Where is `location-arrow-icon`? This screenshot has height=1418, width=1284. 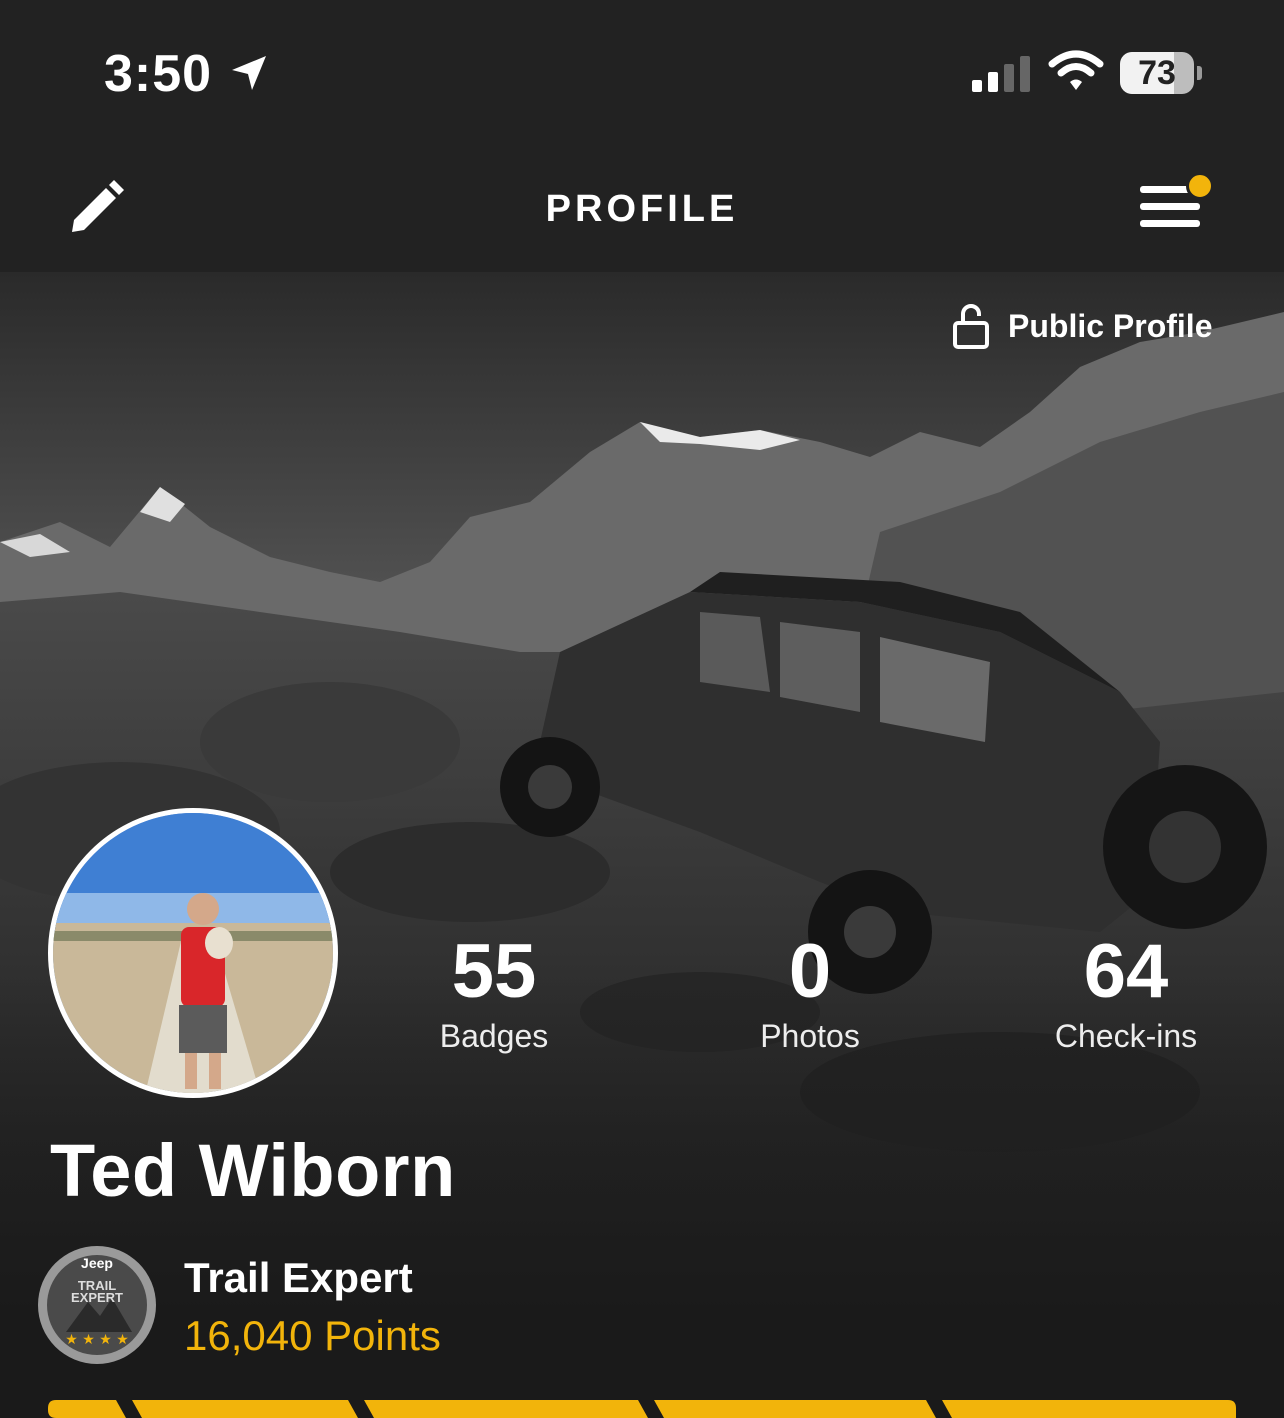 location-arrow-icon is located at coordinates (249, 73).